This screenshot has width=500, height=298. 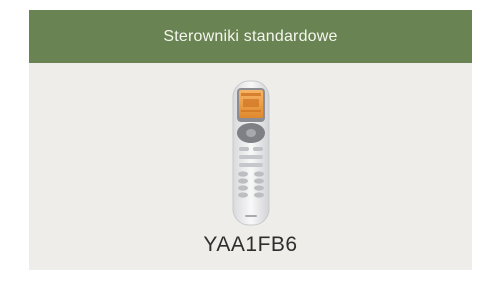 I want to click on remote-controller-icon, so click(x=250, y=153).